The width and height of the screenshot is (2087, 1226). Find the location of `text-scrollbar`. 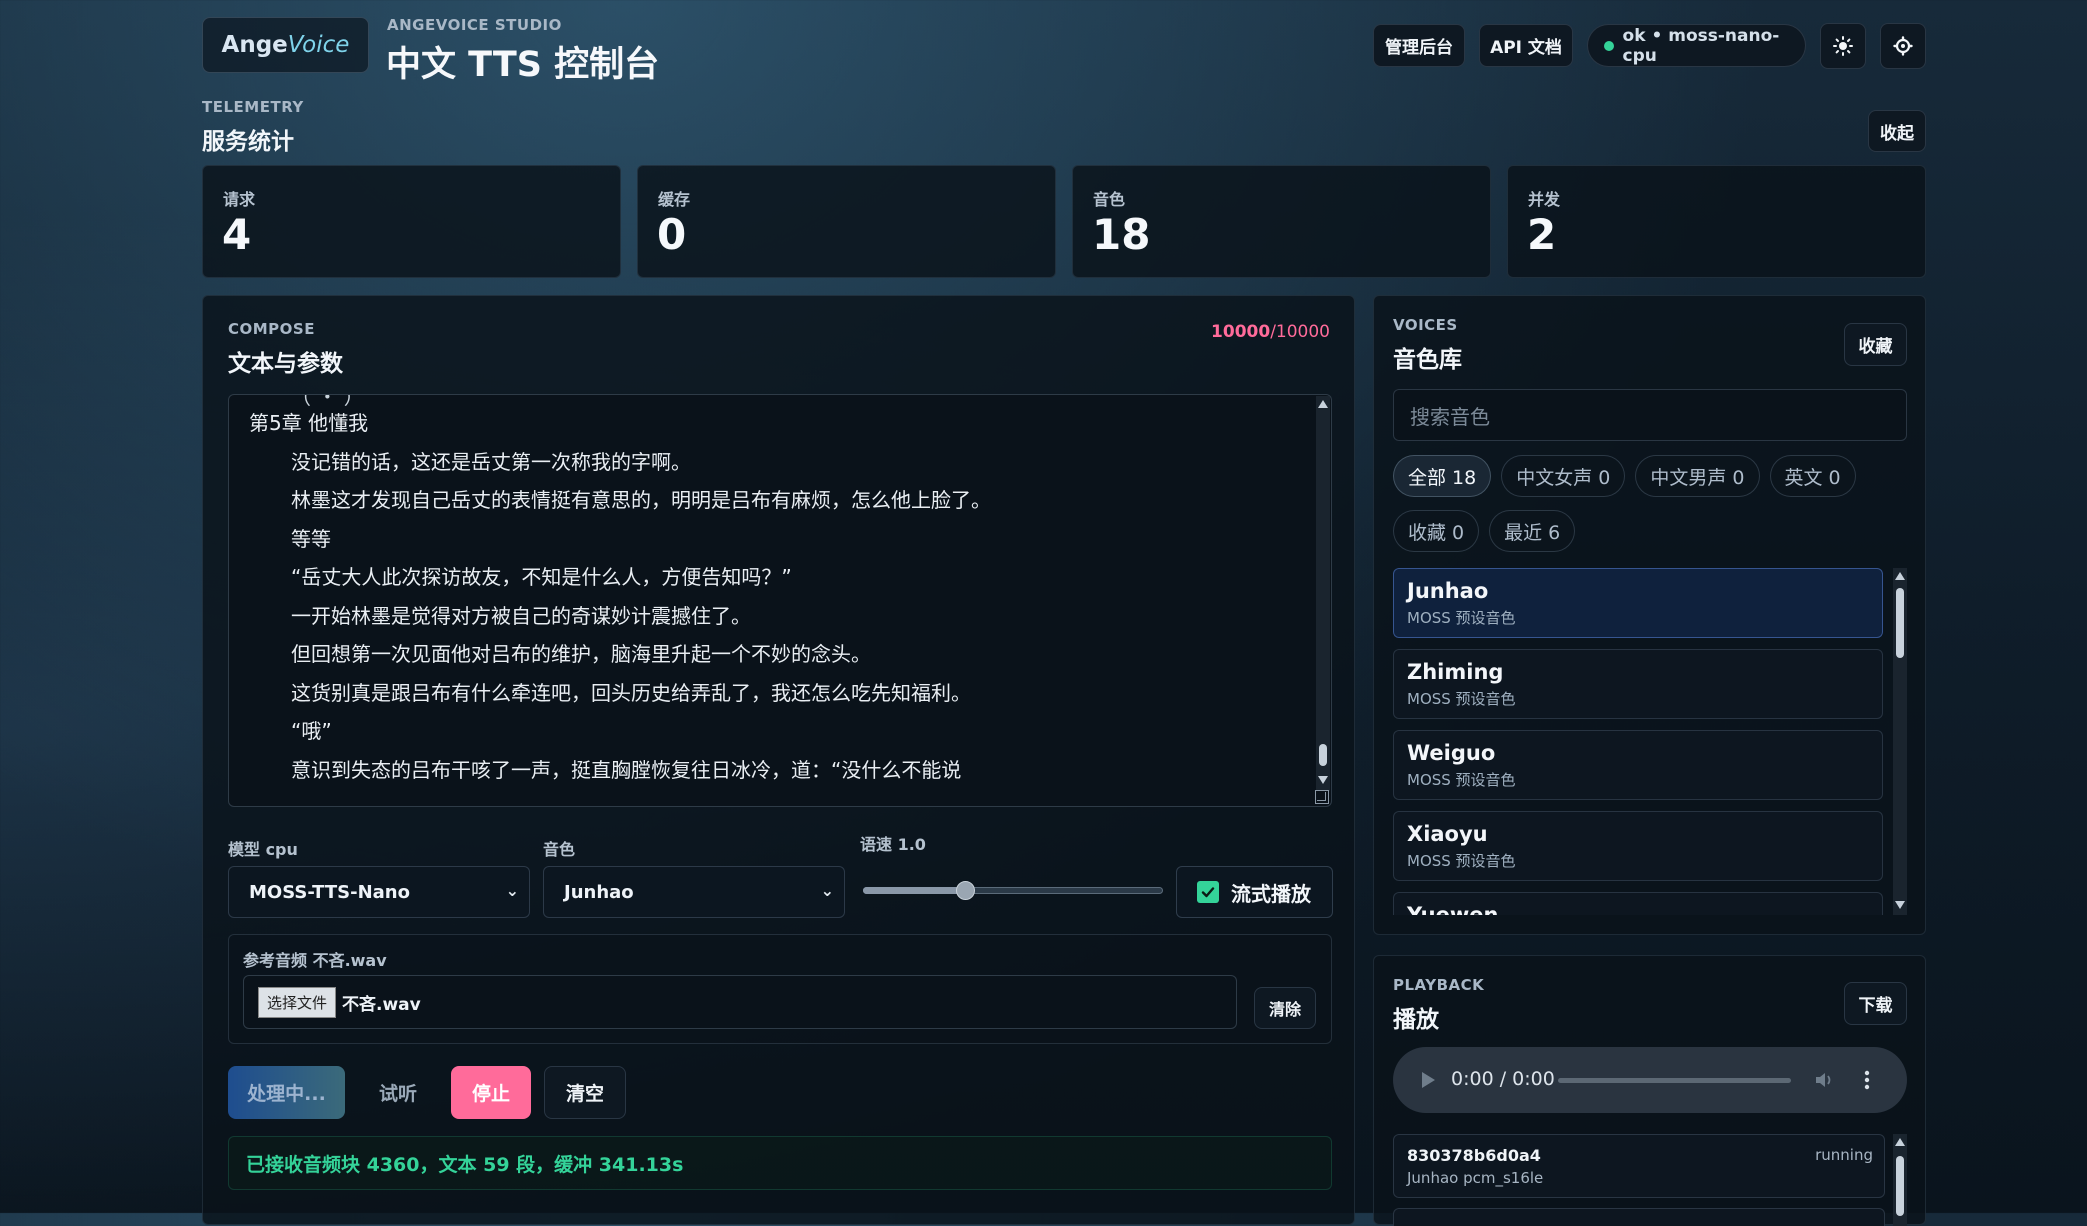

text-scrollbar is located at coordinates (1323, 593).